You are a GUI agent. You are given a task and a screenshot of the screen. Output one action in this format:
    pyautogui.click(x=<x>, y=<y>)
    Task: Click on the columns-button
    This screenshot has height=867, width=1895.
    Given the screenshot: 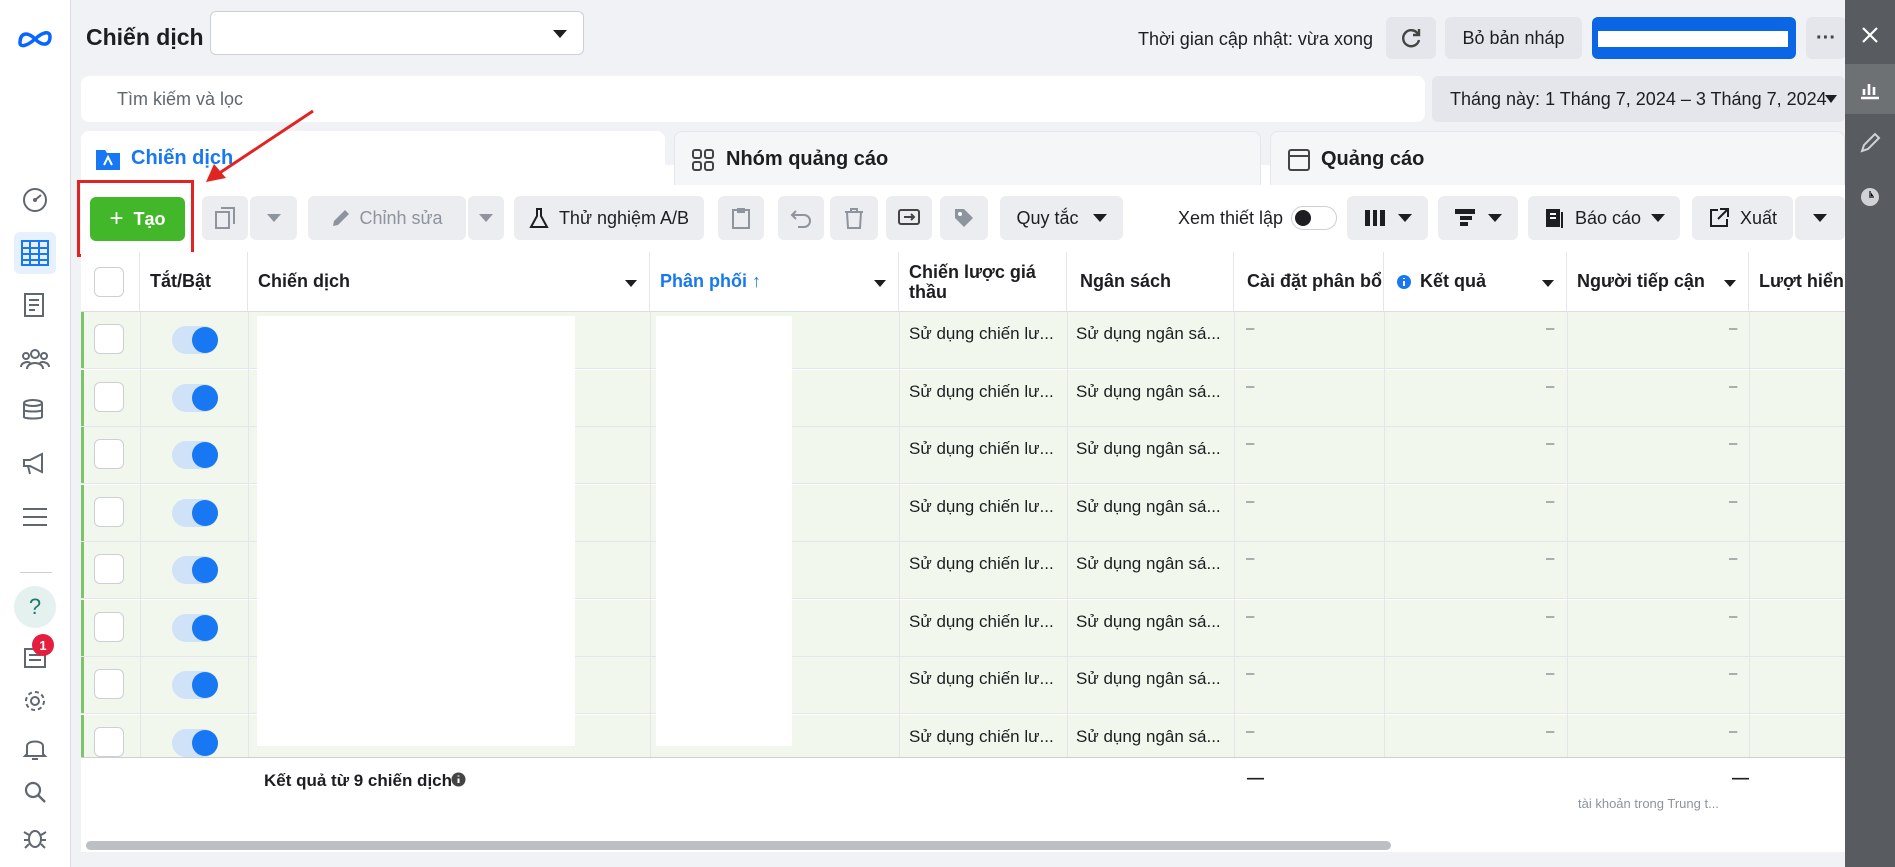 What is the action you would take?
    pyautogui.click(x=1387, y=218)
    